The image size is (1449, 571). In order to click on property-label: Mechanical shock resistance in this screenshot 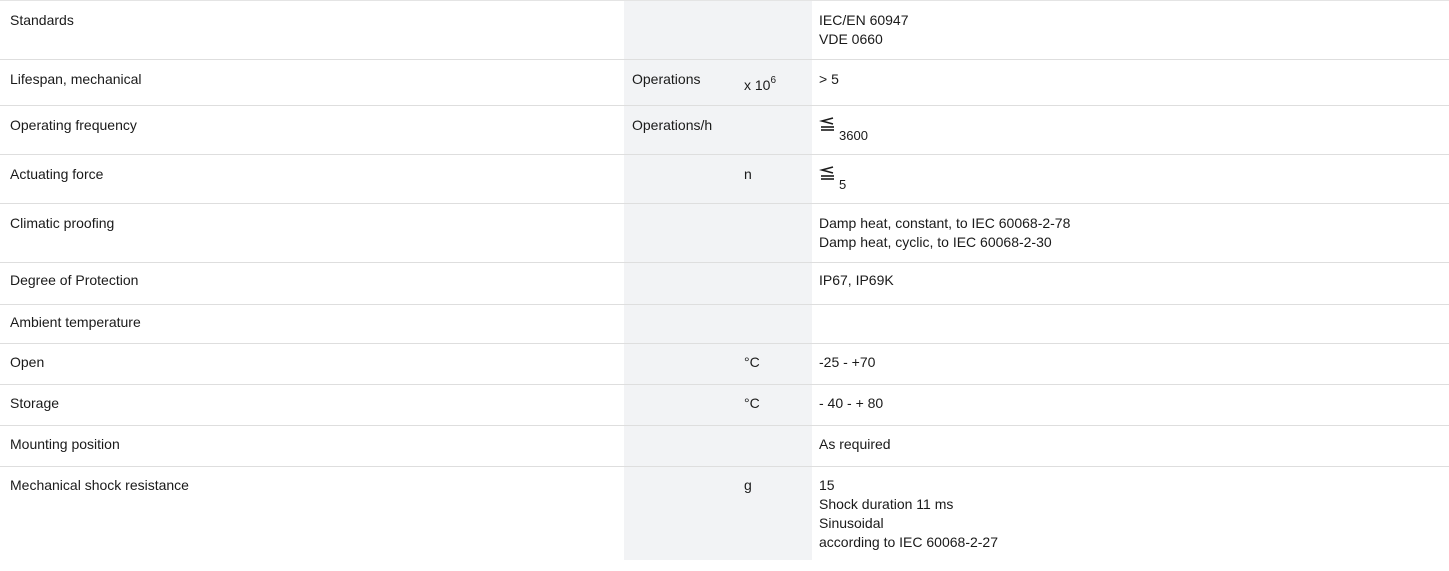, I will do `click(99, 485)`.